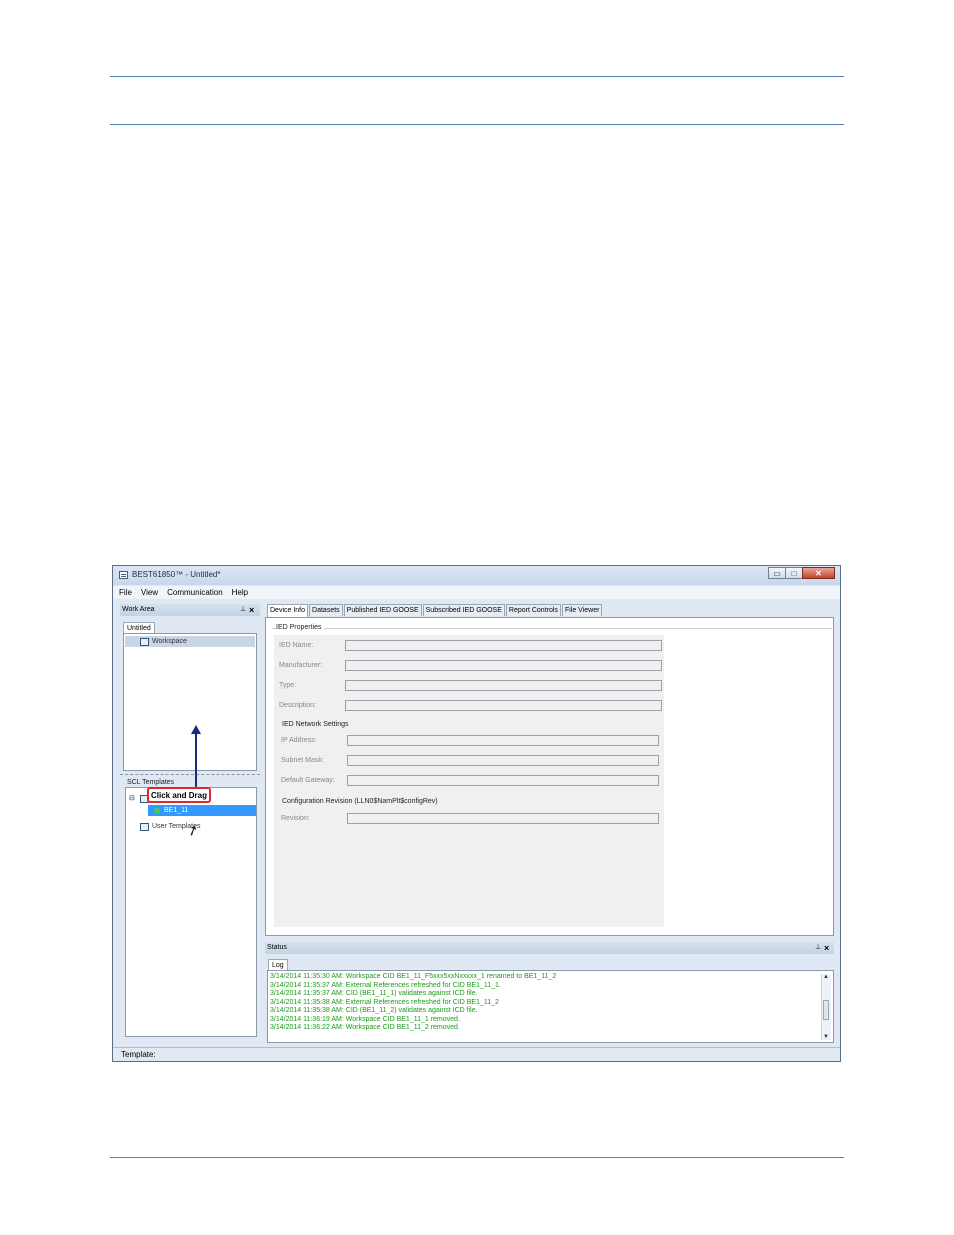 Image resolution: width=954 pixels, height=1235 pixels. I want to click on work-area-header: Work Area ⊥ ×, so click(190, 610).